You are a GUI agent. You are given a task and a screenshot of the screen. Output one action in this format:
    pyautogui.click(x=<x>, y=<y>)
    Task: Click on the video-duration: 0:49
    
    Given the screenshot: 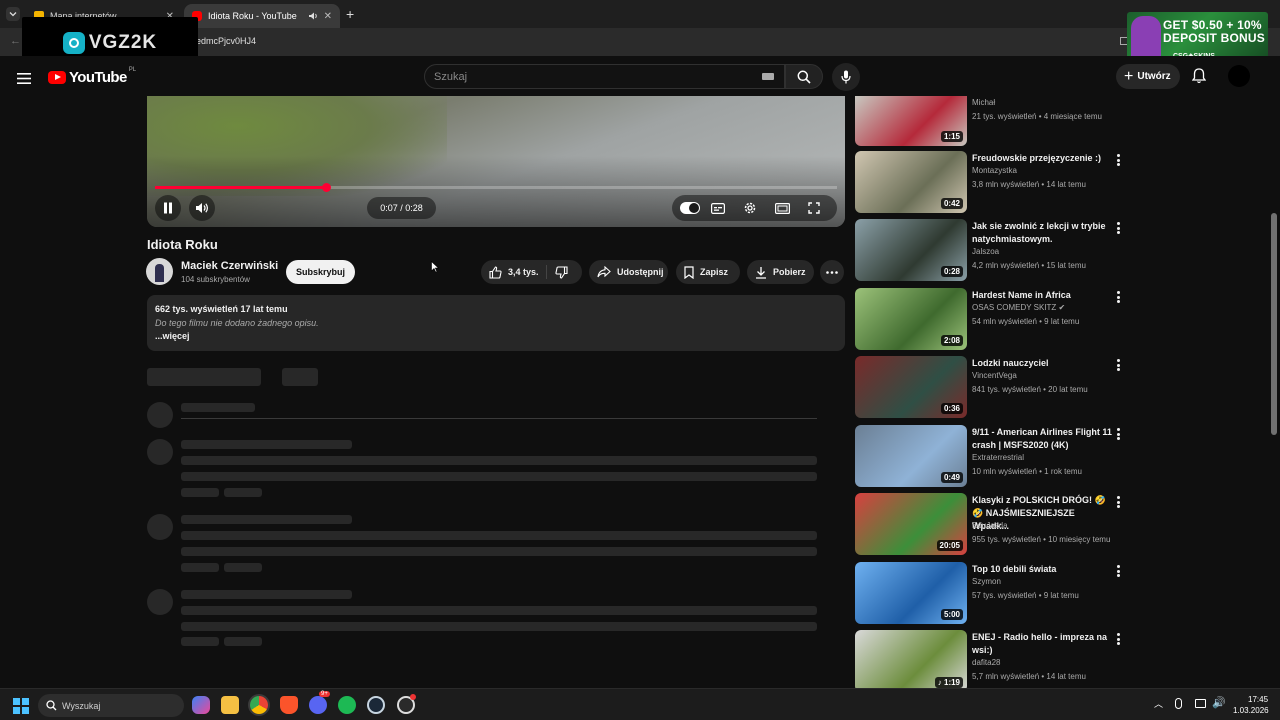 What is the action you would take?
    pyautogui.click(x=951, y=477)
    